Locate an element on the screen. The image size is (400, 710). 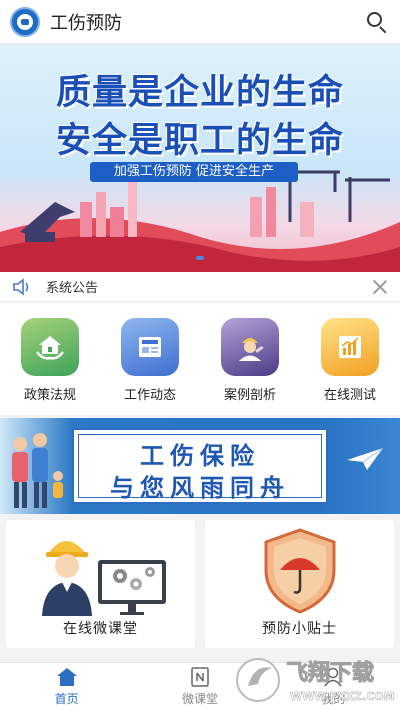
insurance-banner: 工伤保险 与您风雨同舟 is located at coordinates (200, 466).